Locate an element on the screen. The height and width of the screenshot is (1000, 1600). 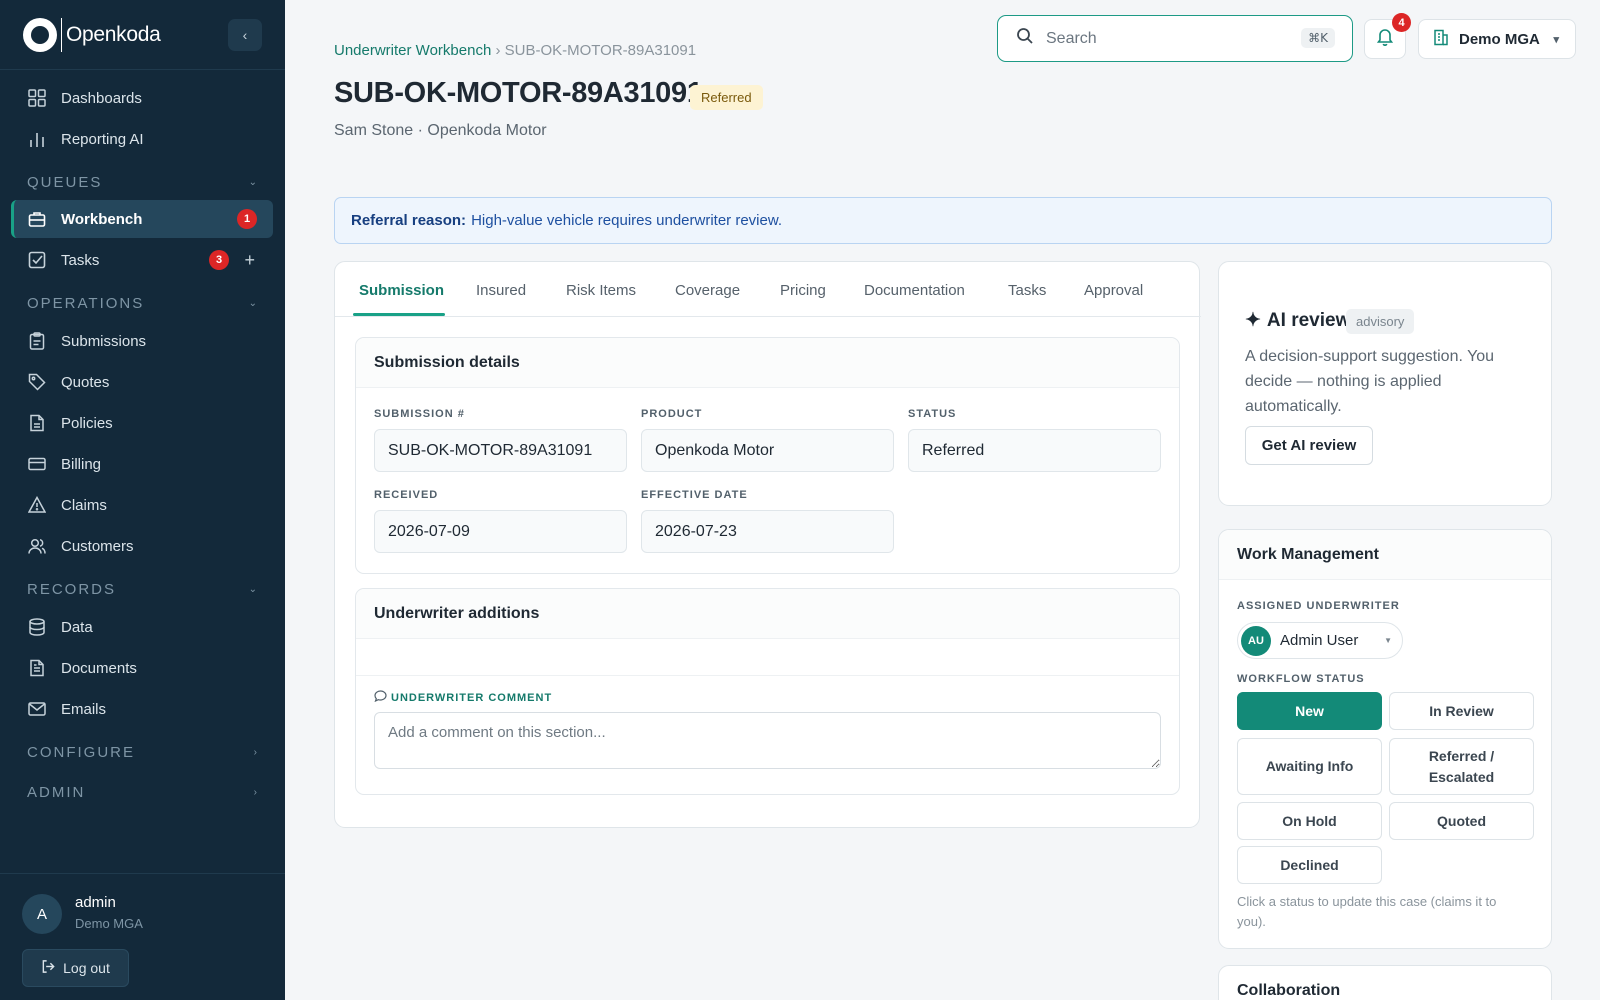
notifications-count-badge: 4 is located at coordinates (1401, 22).